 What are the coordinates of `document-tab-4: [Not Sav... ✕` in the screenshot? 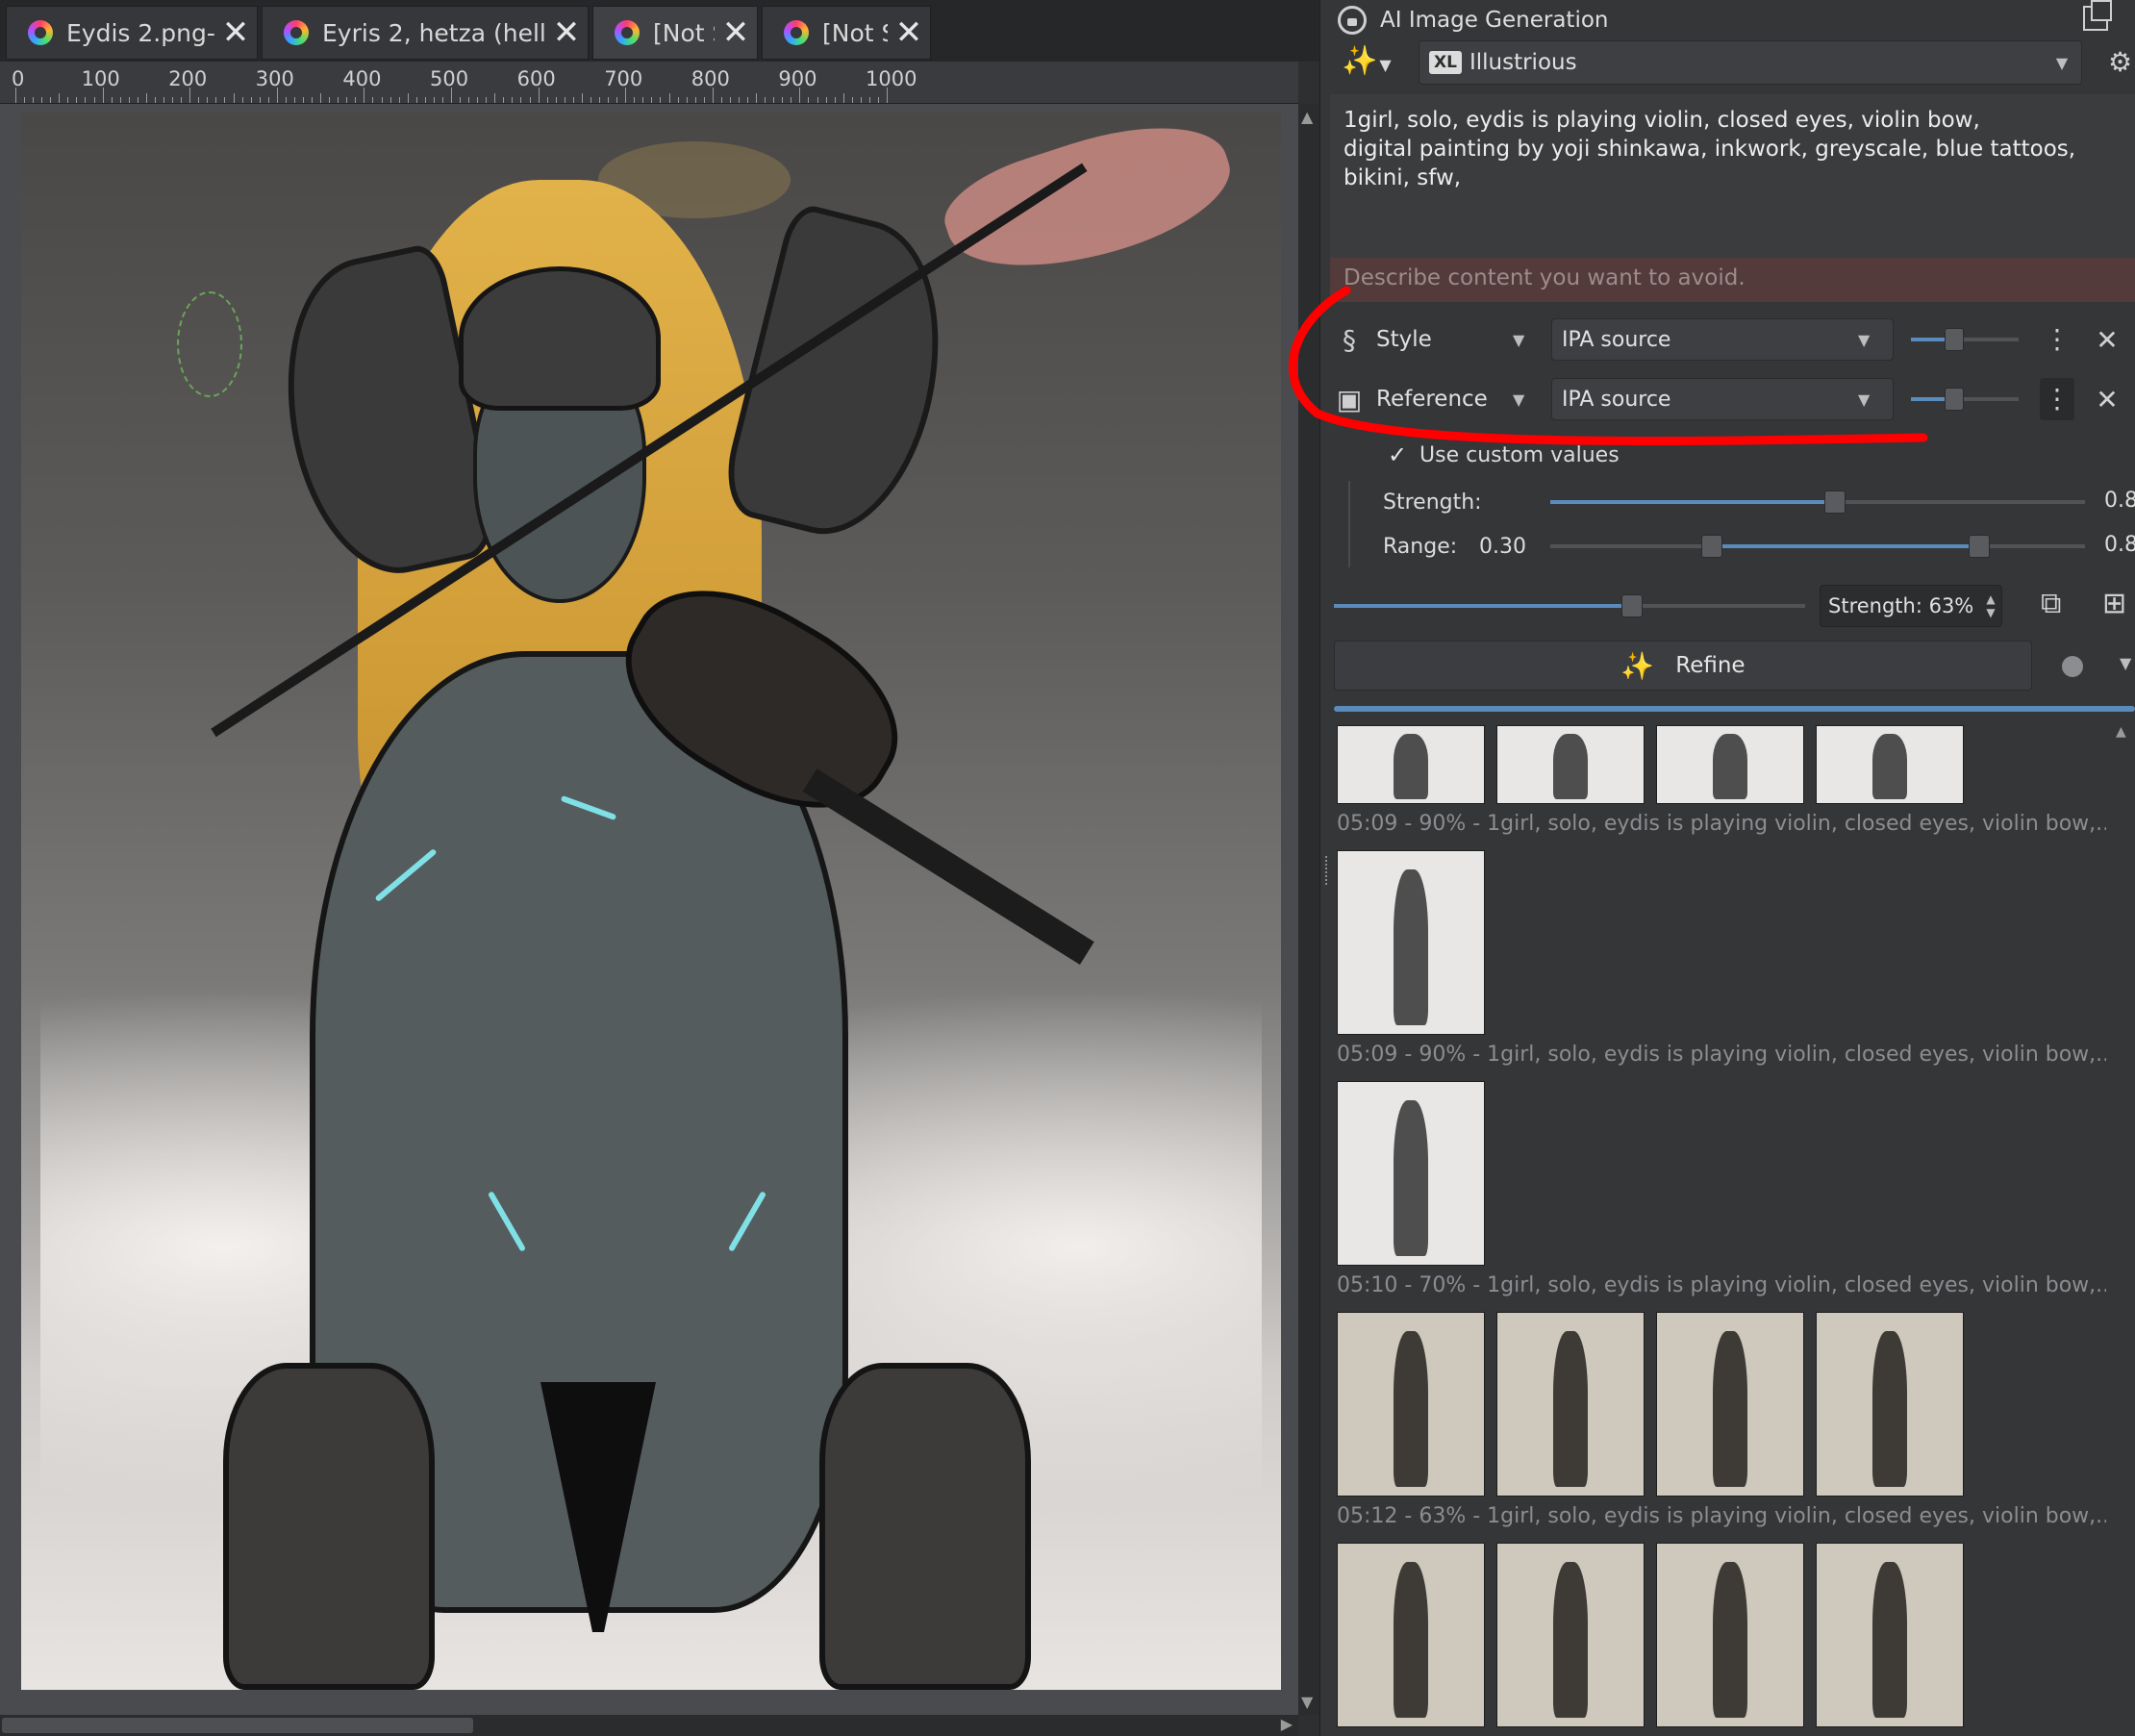 It's located at (846, 33).